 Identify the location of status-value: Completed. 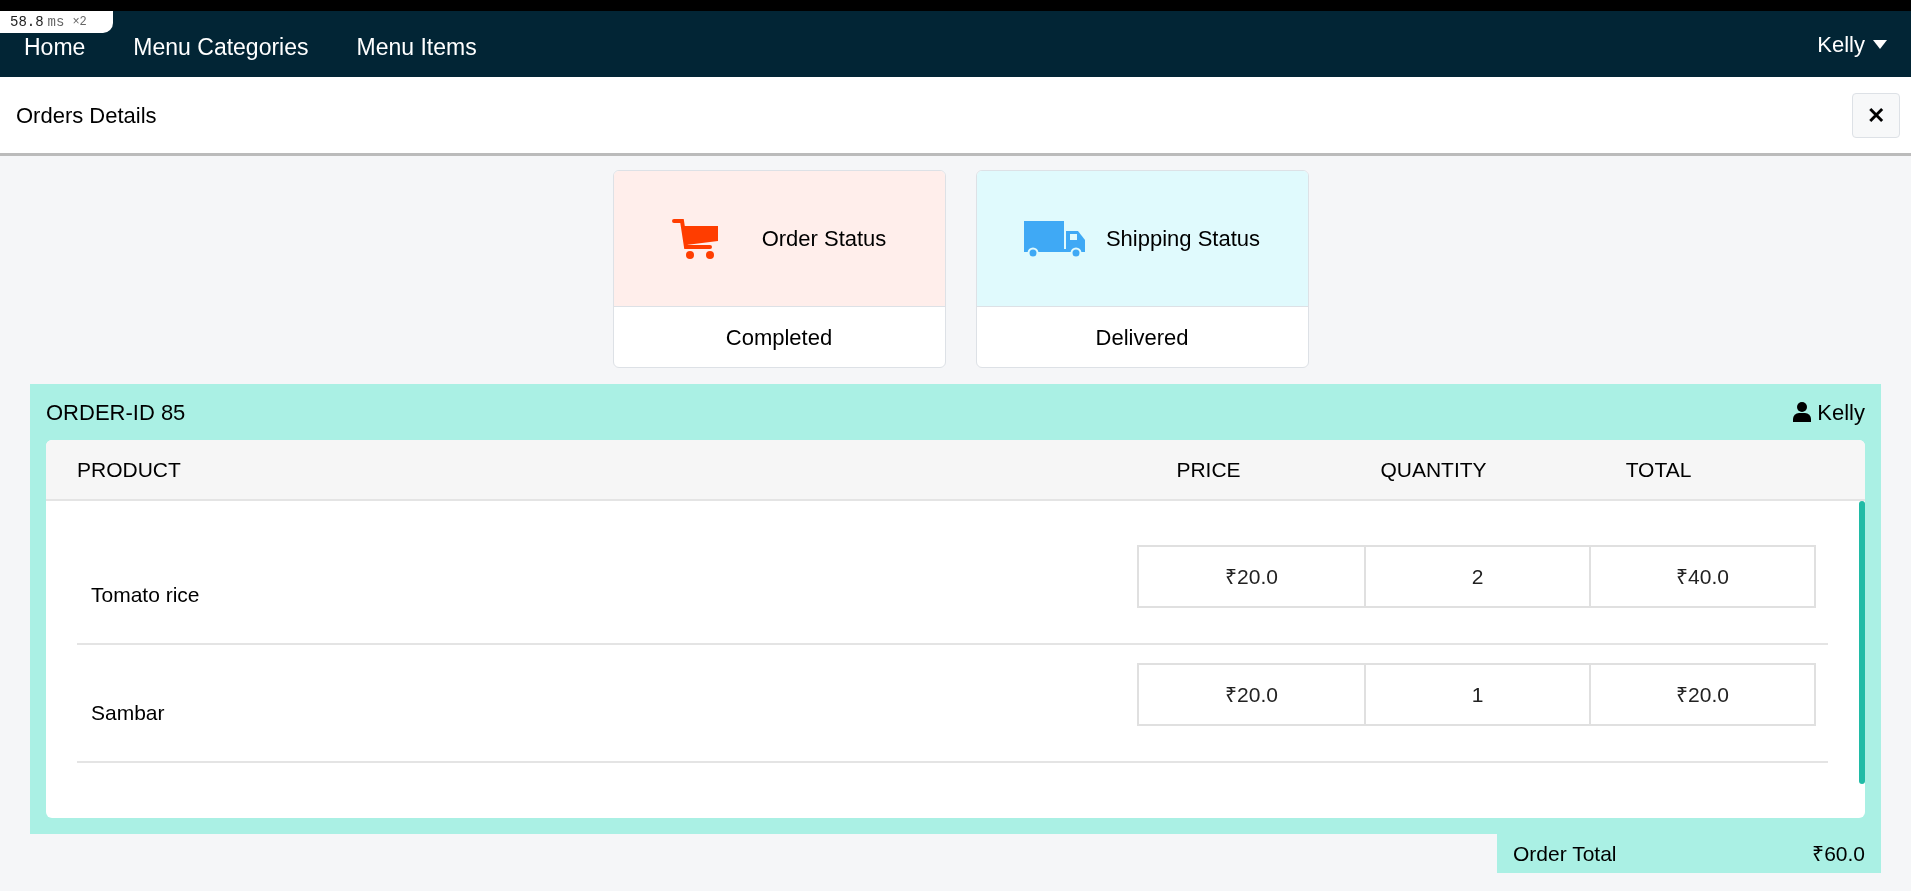
(779, 337).